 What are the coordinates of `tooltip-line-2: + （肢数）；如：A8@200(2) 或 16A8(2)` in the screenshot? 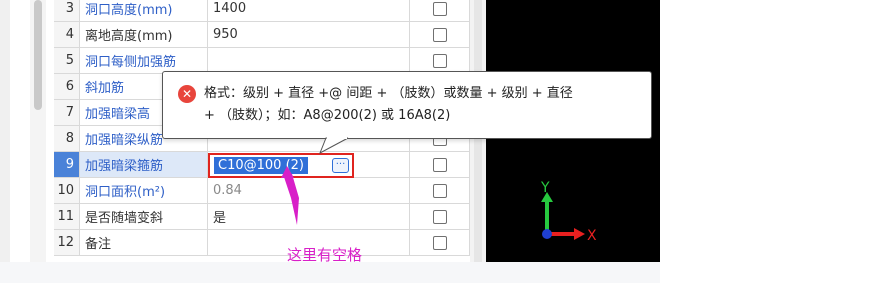 It's located at (327, 115).